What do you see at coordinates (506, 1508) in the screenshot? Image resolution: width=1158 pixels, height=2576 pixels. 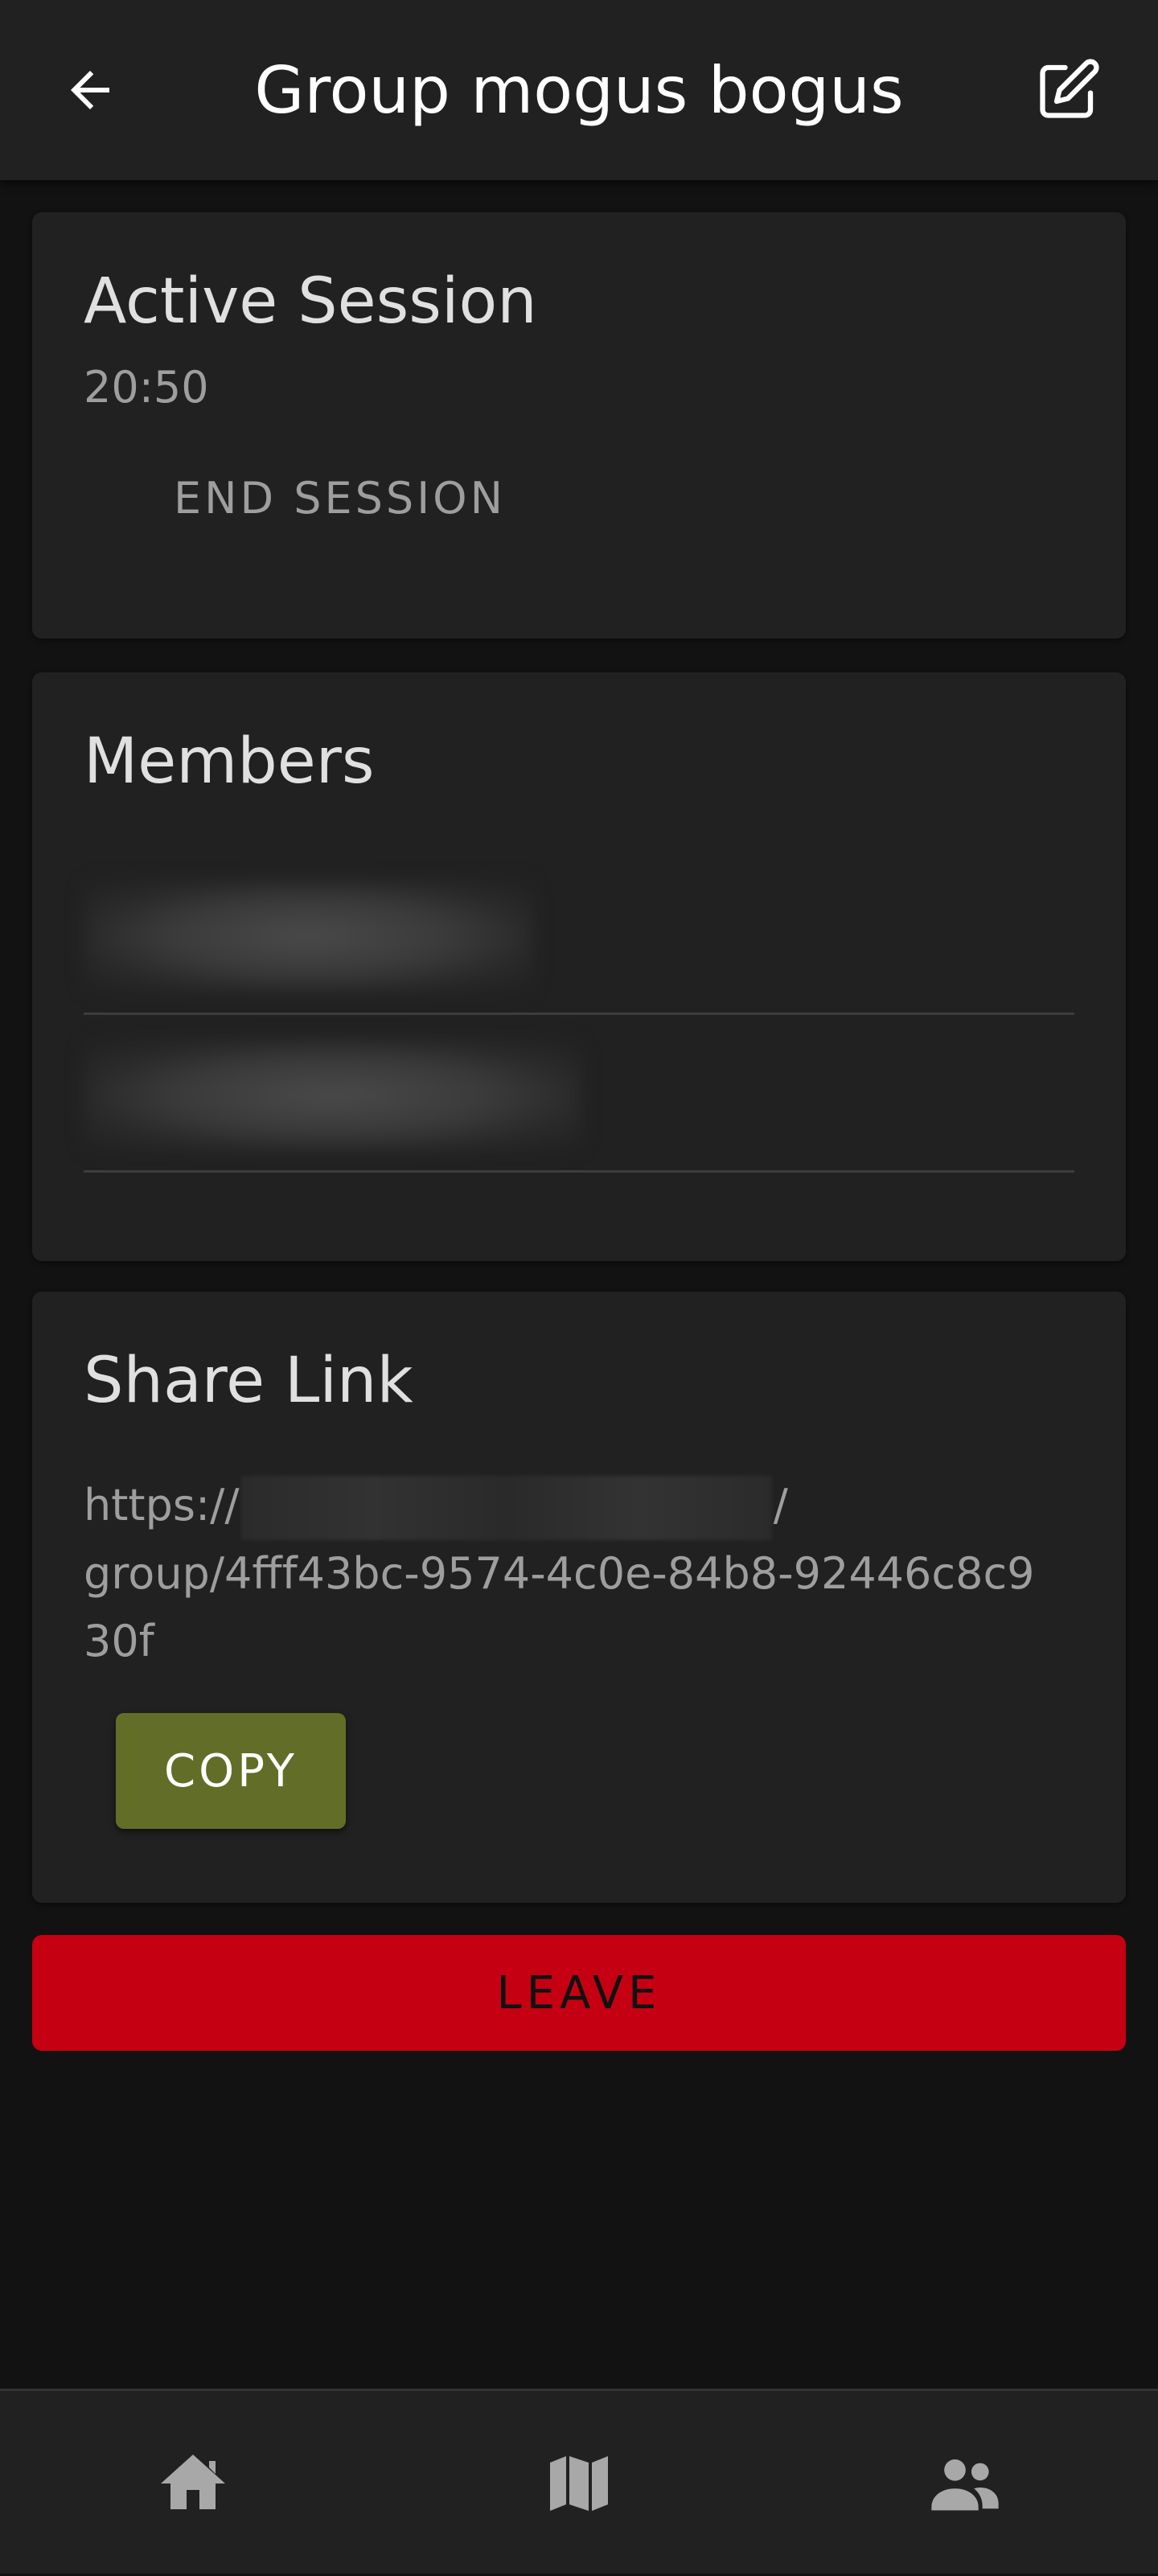 I see `link-domain-redacted` at bounding box center [506, 1508].